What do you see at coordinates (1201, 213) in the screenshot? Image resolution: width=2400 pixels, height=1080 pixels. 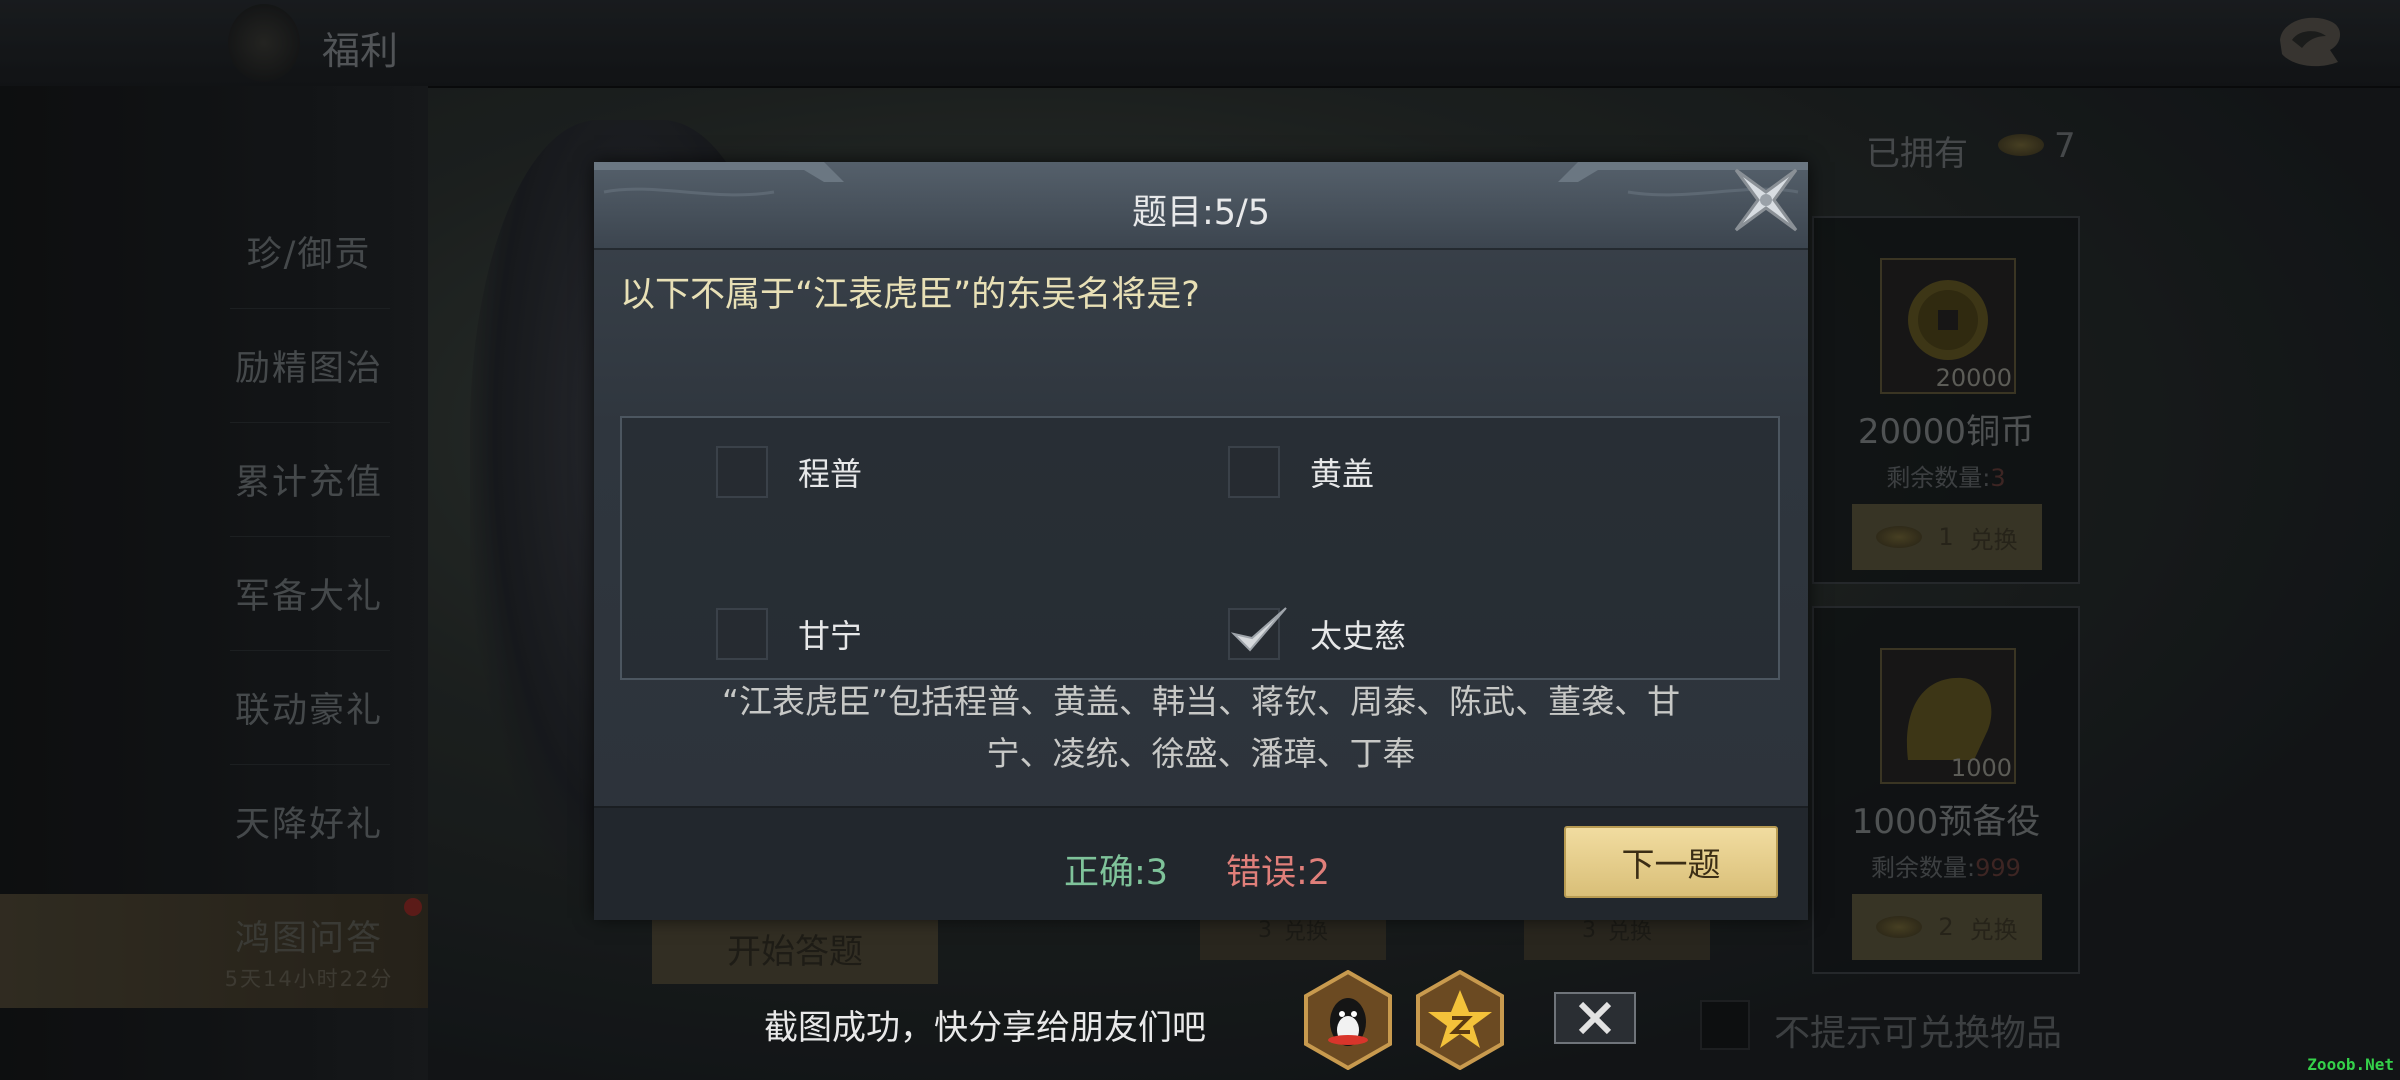 I see `quiz-progress-title: 题目:5/5` at bounding box center [1201, 213].